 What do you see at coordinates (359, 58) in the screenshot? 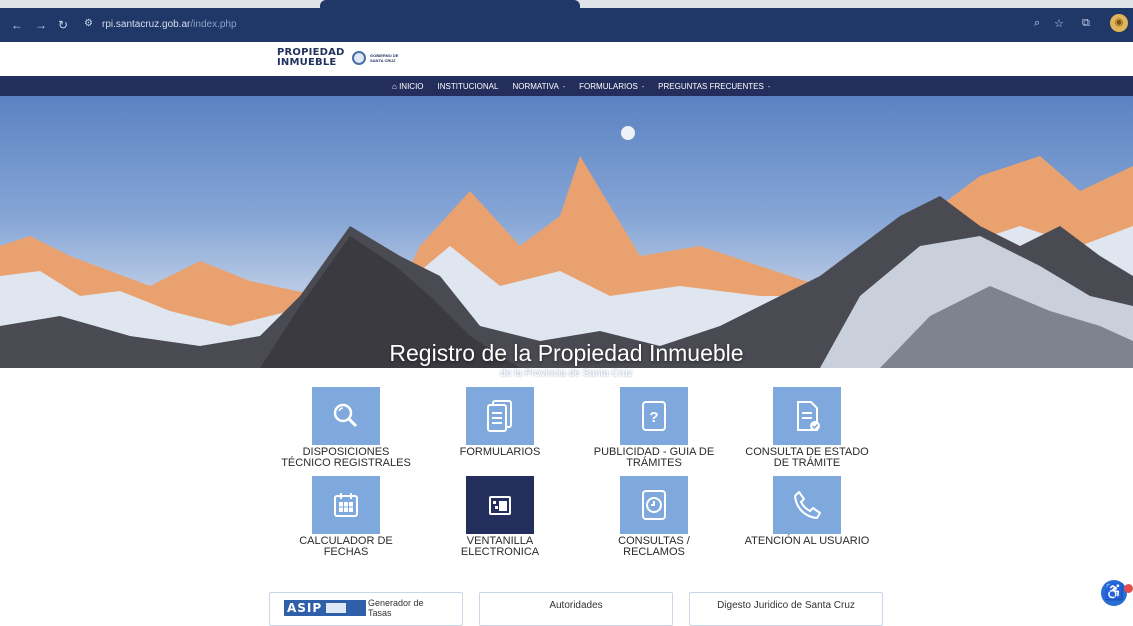
I see `gov-shield-icon` at bounding box center [359, 58].